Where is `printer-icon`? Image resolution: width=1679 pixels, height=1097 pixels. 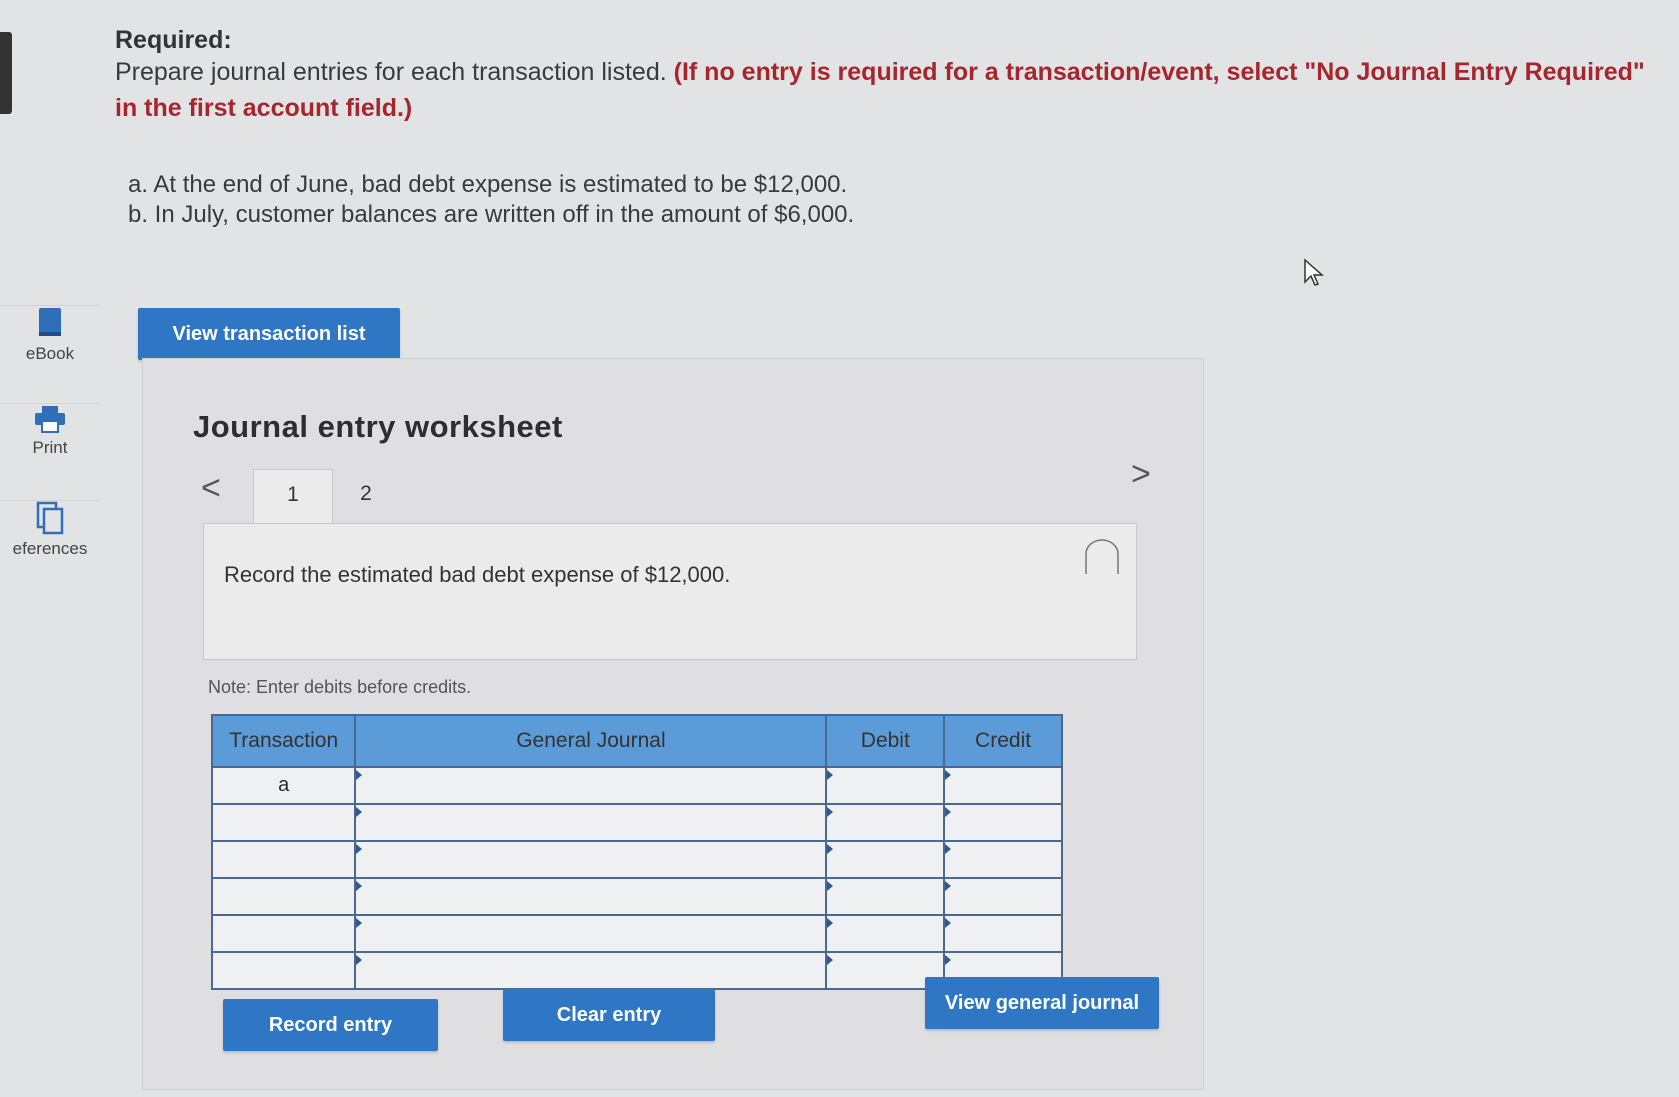 printer-icon is located at coordinates (50, 419).